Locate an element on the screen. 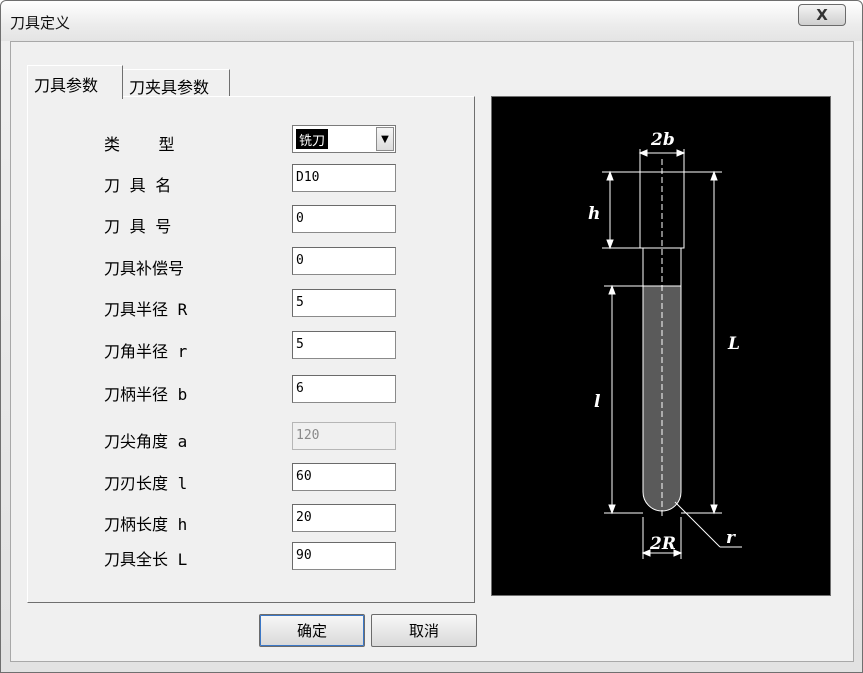  close-icon: X is located at coordinates (822, 15).